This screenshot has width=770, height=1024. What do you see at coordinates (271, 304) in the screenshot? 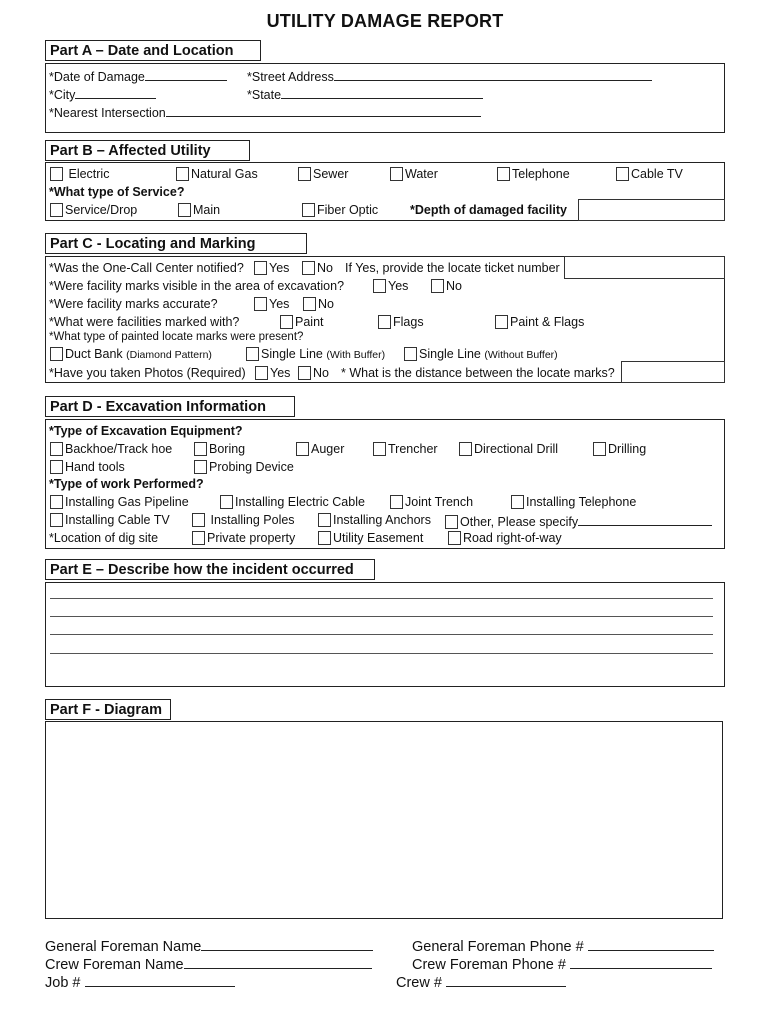
I see `checkbox-accurate-yes: Yes` at bounding box center [271, 304].